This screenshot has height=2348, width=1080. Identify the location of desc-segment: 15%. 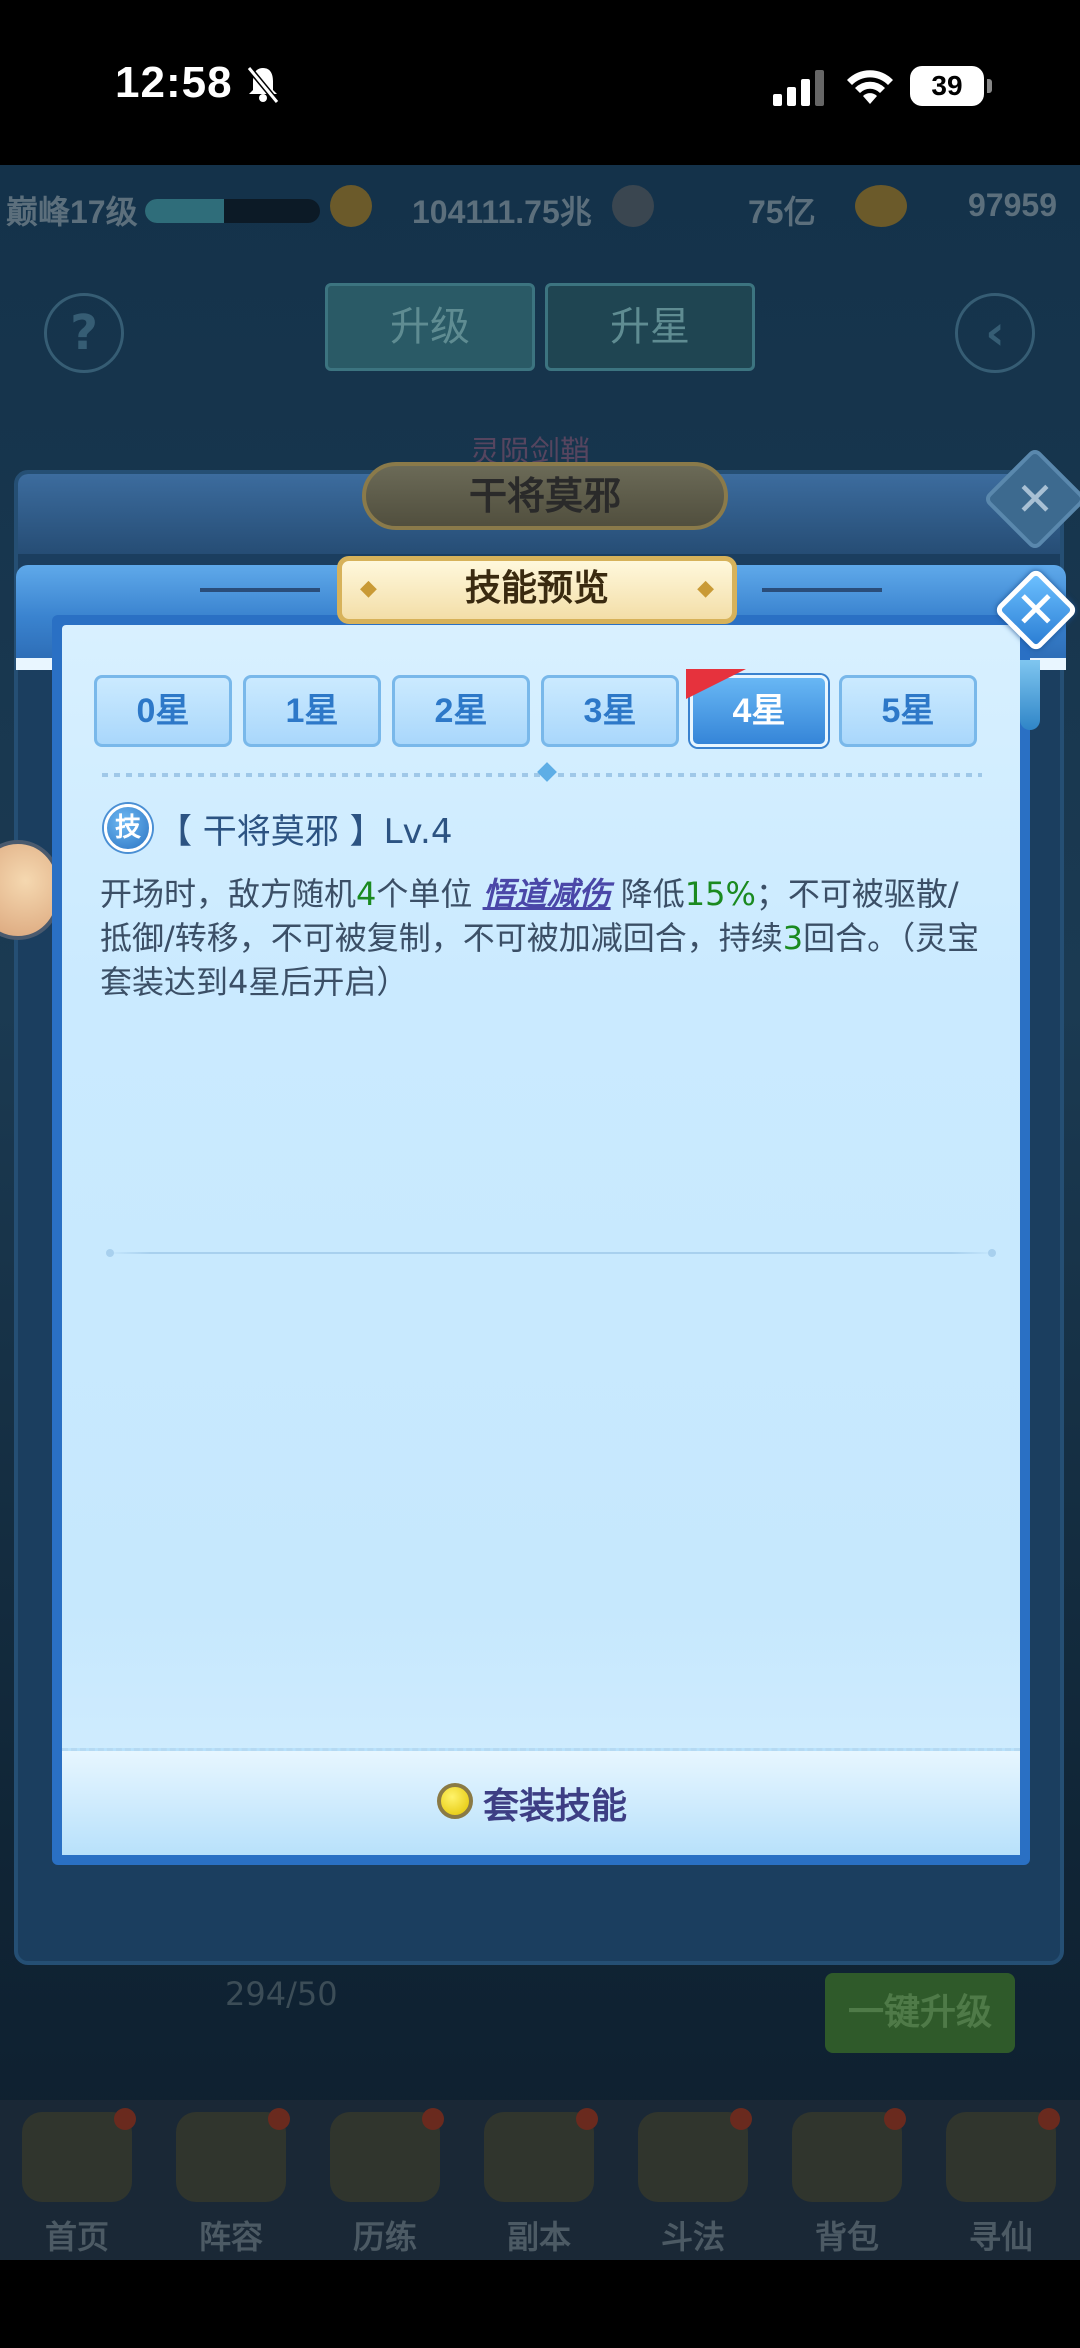
(720, 894).